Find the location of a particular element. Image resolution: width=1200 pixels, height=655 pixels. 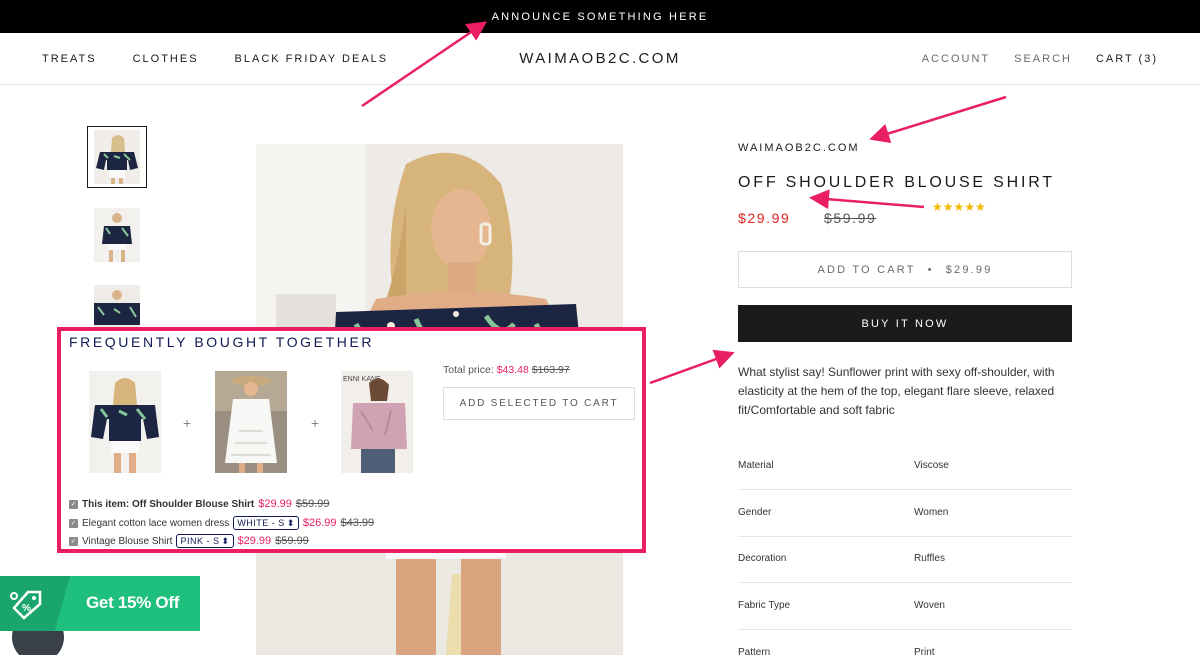

fbt-item-label: This item: Off Shoulder Blouse Shirt is located at coordinates (168, 504).